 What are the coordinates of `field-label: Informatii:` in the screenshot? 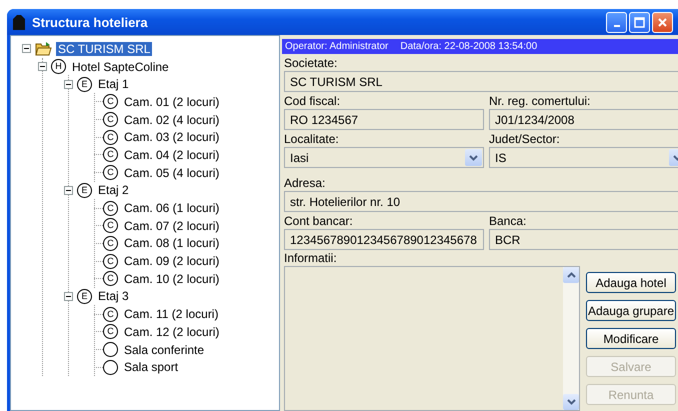 It's located at (311, 258).